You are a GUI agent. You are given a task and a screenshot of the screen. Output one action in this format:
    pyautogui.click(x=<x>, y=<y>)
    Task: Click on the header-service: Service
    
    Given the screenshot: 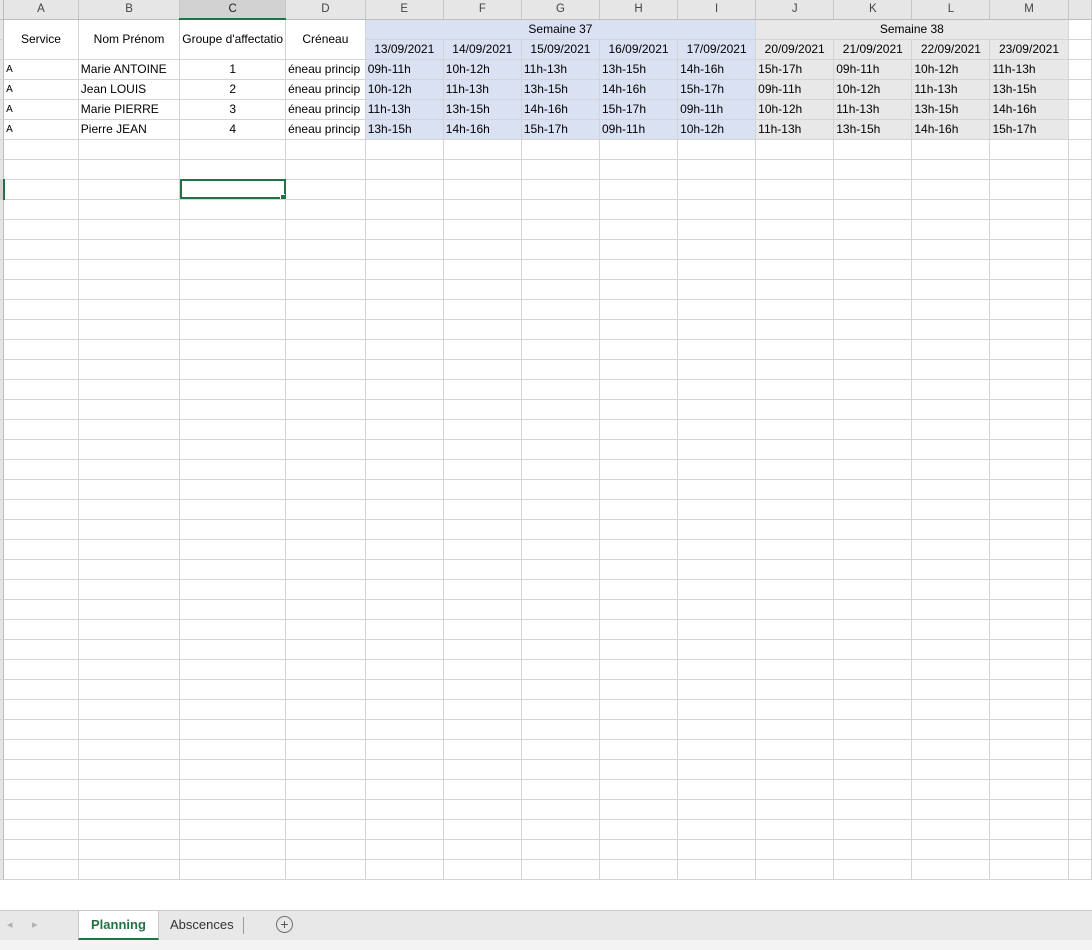 What is the action you would take?
    pyautogui.click(x=41, y=39)
    